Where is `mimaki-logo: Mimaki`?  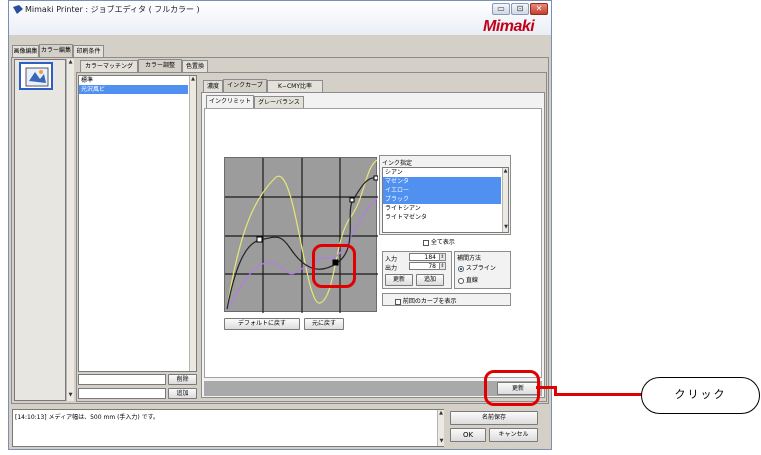 mimaki-logo: Mimaki is located at coordinates (509, 26).